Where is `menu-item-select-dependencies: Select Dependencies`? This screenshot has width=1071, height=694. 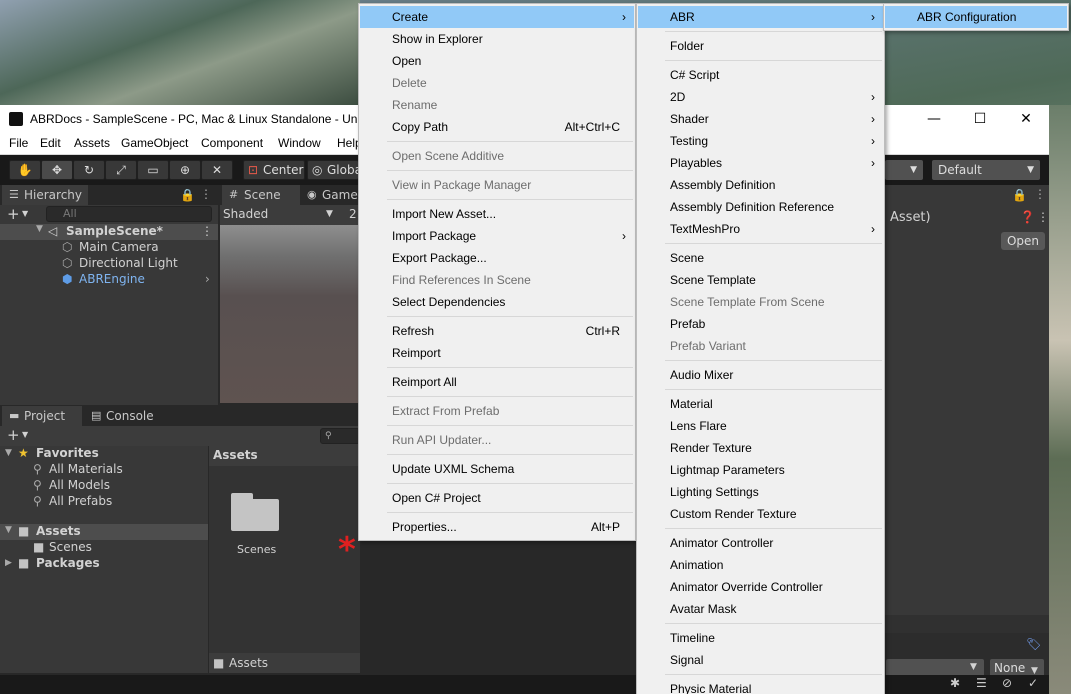
menu-item-select-dependencies: Select Dependencies is located at coordinates (497, 302).